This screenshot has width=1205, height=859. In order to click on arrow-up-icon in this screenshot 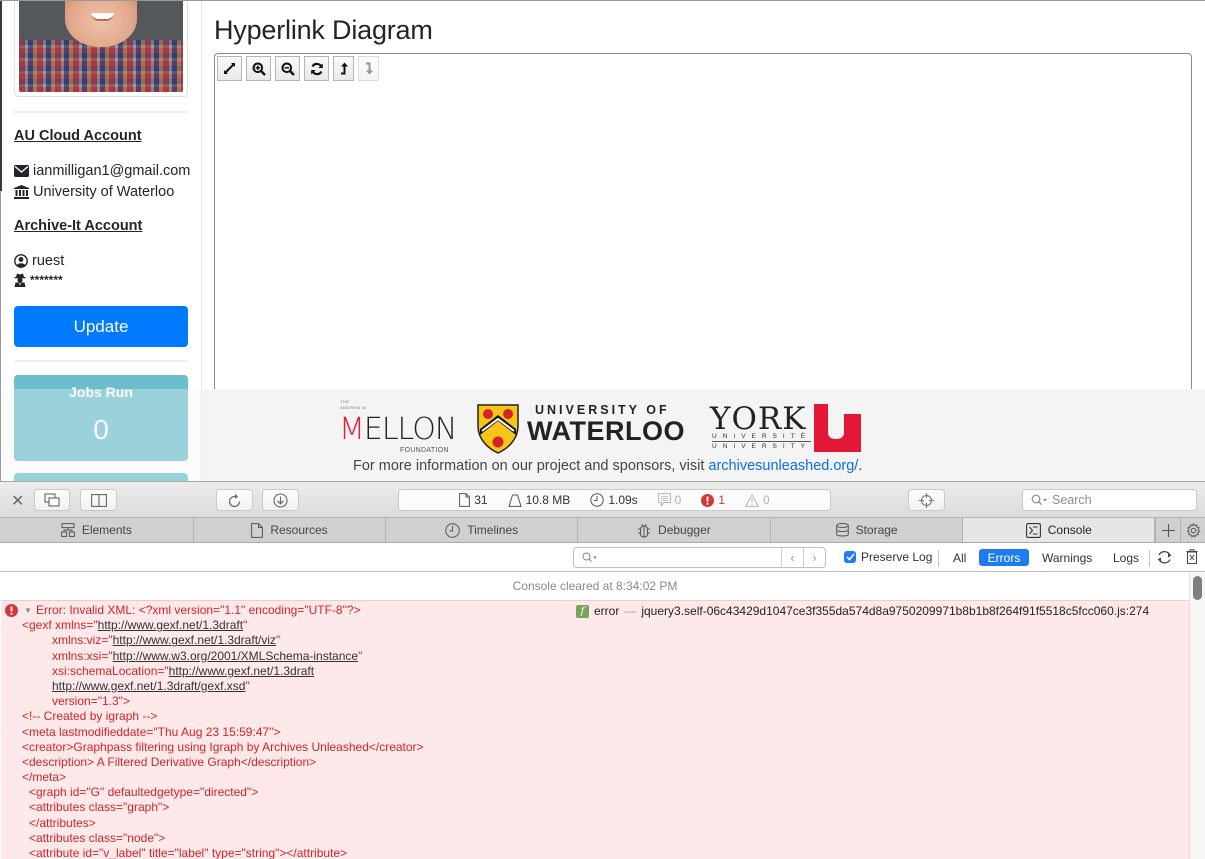, I will do `click(344, 68)`.